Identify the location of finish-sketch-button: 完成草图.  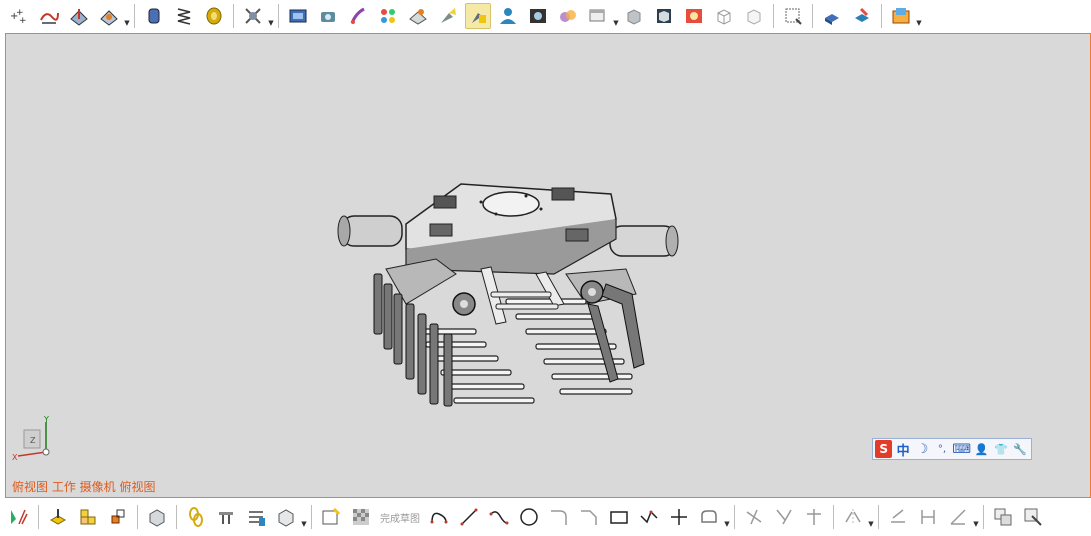
(400, 517).